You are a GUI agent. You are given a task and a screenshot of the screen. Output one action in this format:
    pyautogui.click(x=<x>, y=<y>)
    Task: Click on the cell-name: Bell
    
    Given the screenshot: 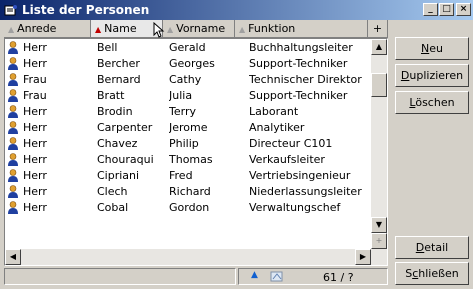 What is the action you would take?
    pyautogui.click(x=107, y=47)
    